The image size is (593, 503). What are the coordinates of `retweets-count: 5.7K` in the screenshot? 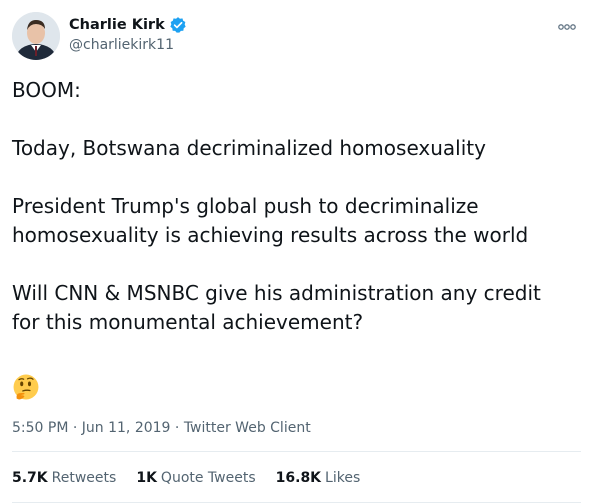 It's located at (30, 478).